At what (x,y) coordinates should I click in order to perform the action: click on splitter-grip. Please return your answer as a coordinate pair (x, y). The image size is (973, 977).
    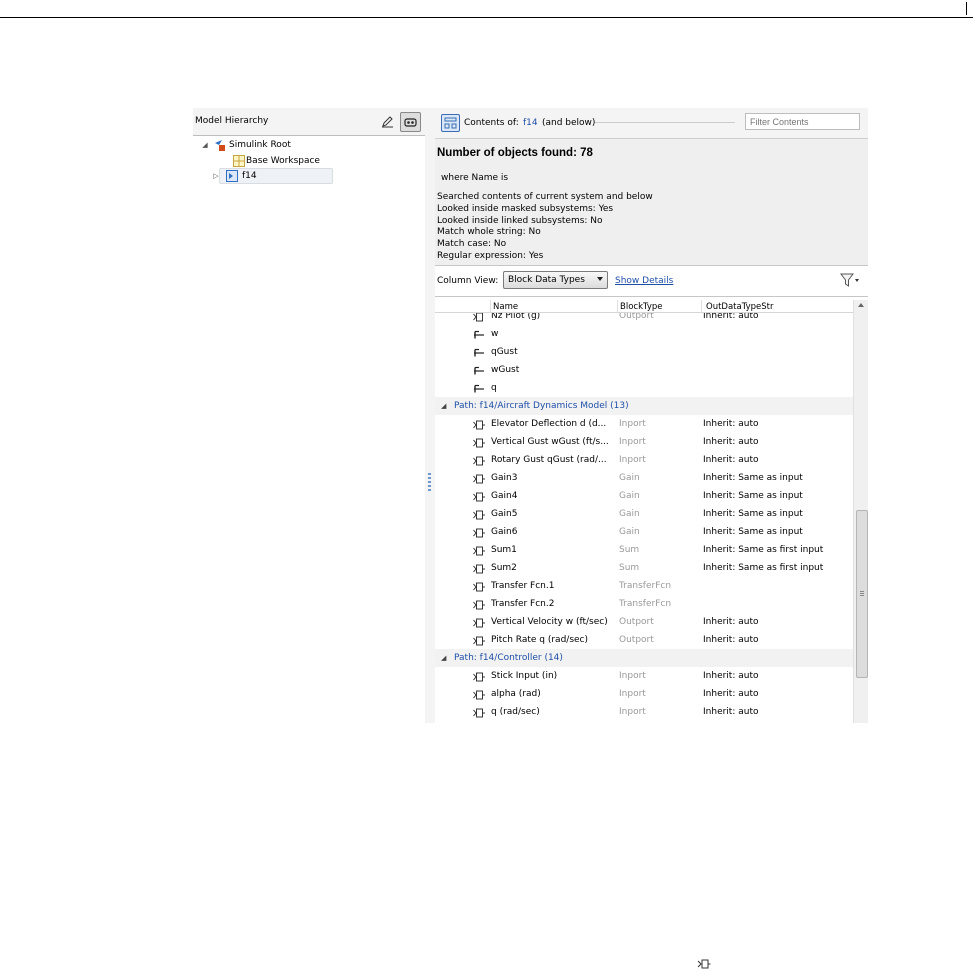
    Looking at the image, I should click on (429, 482).